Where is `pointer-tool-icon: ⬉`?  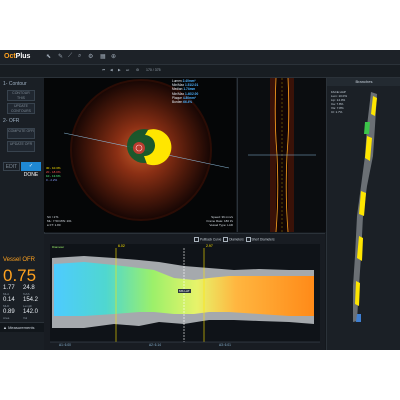
pointer-tool-icon: ⬉ is located at coordinates (48, 56).